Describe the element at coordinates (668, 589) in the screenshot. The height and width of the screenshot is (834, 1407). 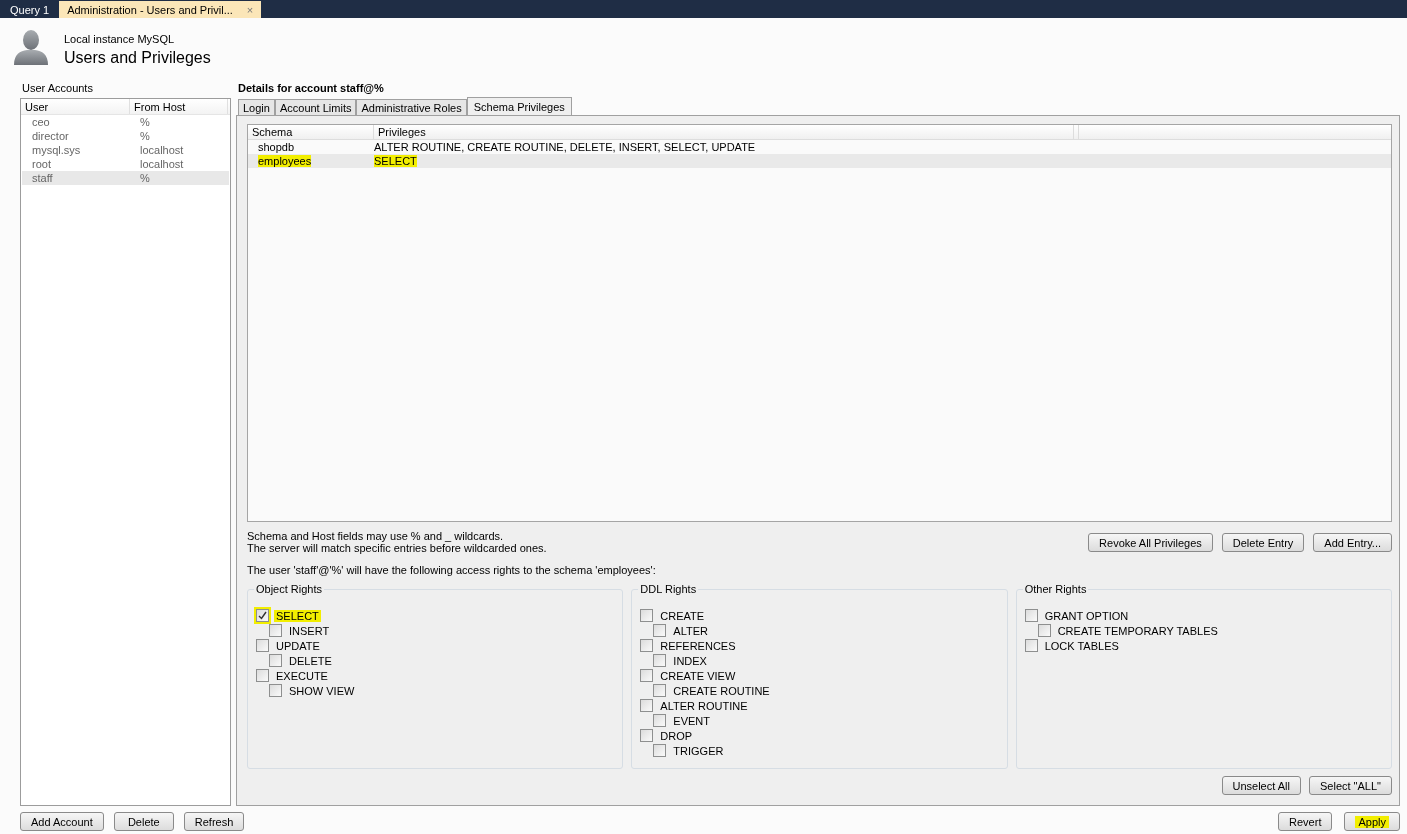
I see `group-title: DDL Rights` at that location.